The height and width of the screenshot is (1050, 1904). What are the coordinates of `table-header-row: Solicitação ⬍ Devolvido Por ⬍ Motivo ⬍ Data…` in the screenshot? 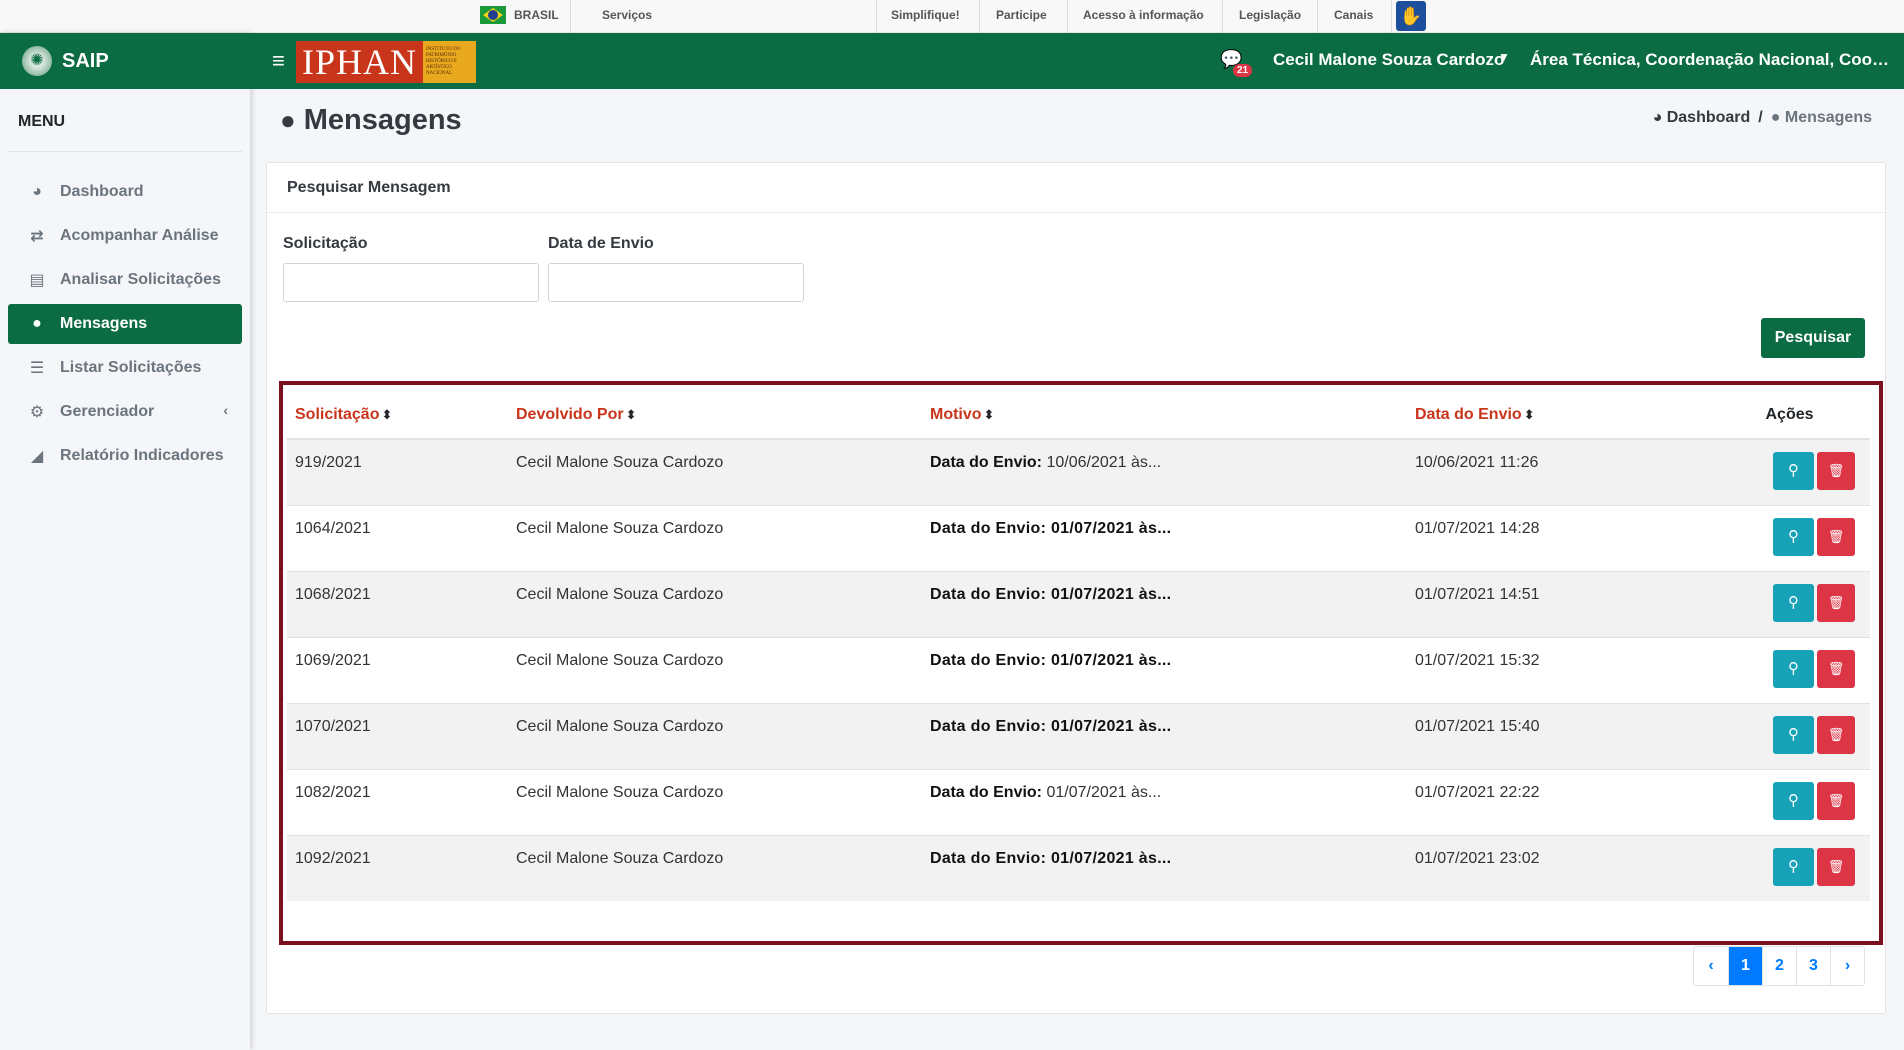 It's located at (1078, 415).